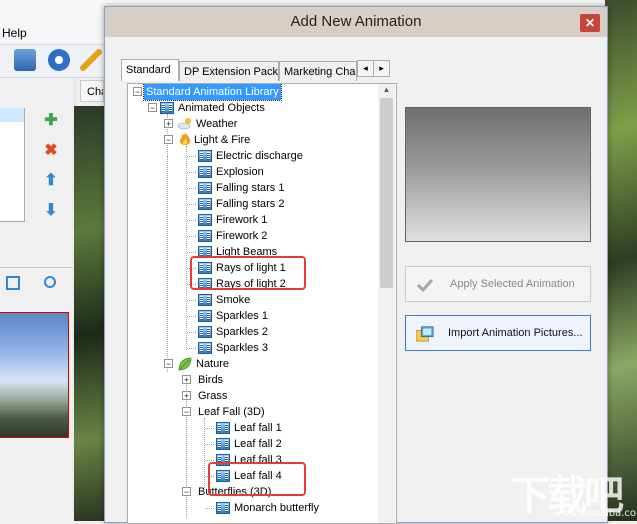 The image size is (637, 524). What do you see at coordinates (253, 428) in the screenshot?
I see `tree-node-leaf-fall-1: Leaf fall 1` at bounding box center [253, 428].